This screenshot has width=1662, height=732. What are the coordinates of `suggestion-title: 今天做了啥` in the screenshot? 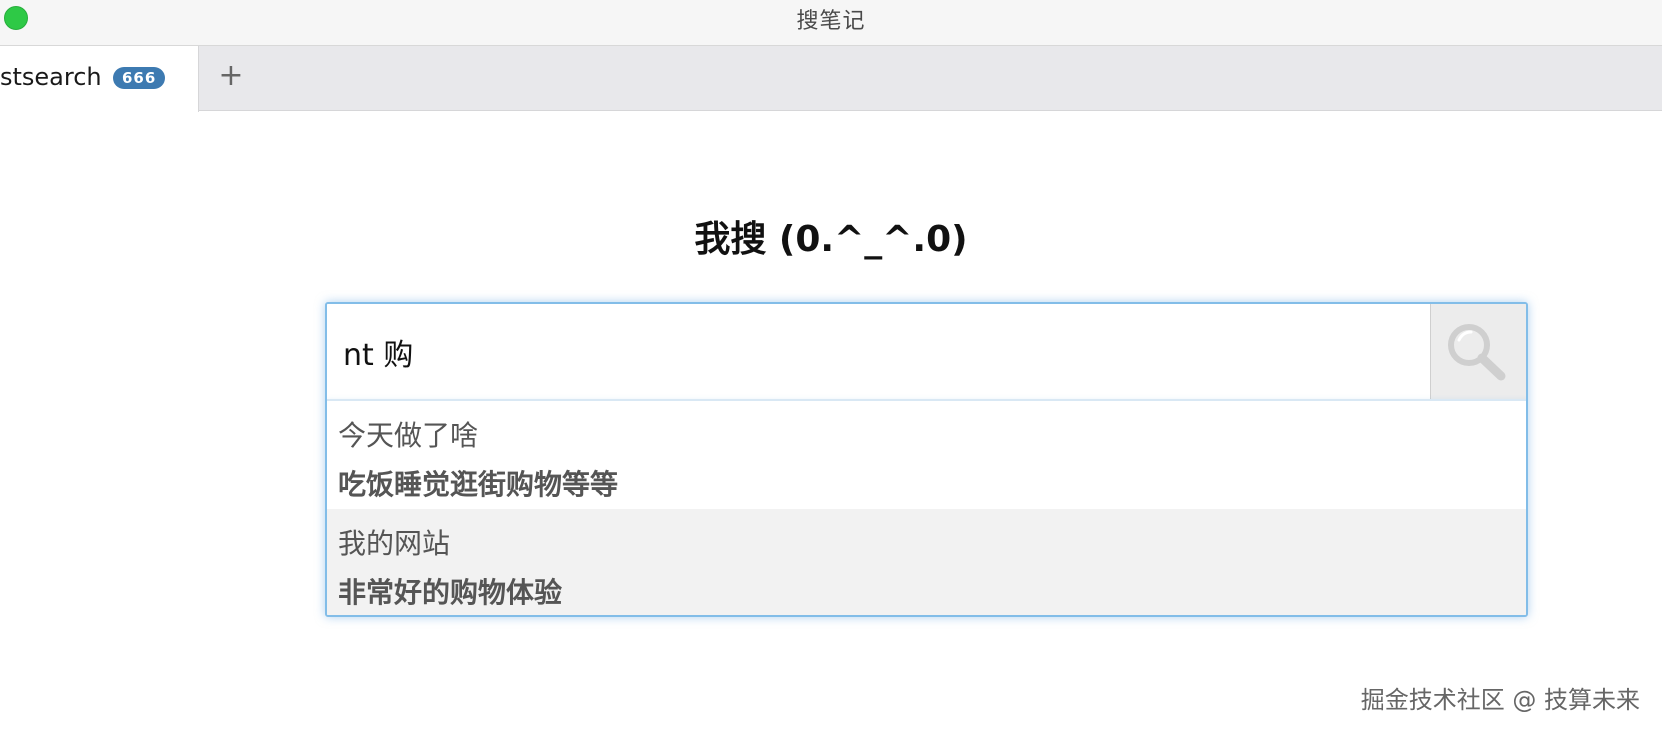 It's located at (408, 435).